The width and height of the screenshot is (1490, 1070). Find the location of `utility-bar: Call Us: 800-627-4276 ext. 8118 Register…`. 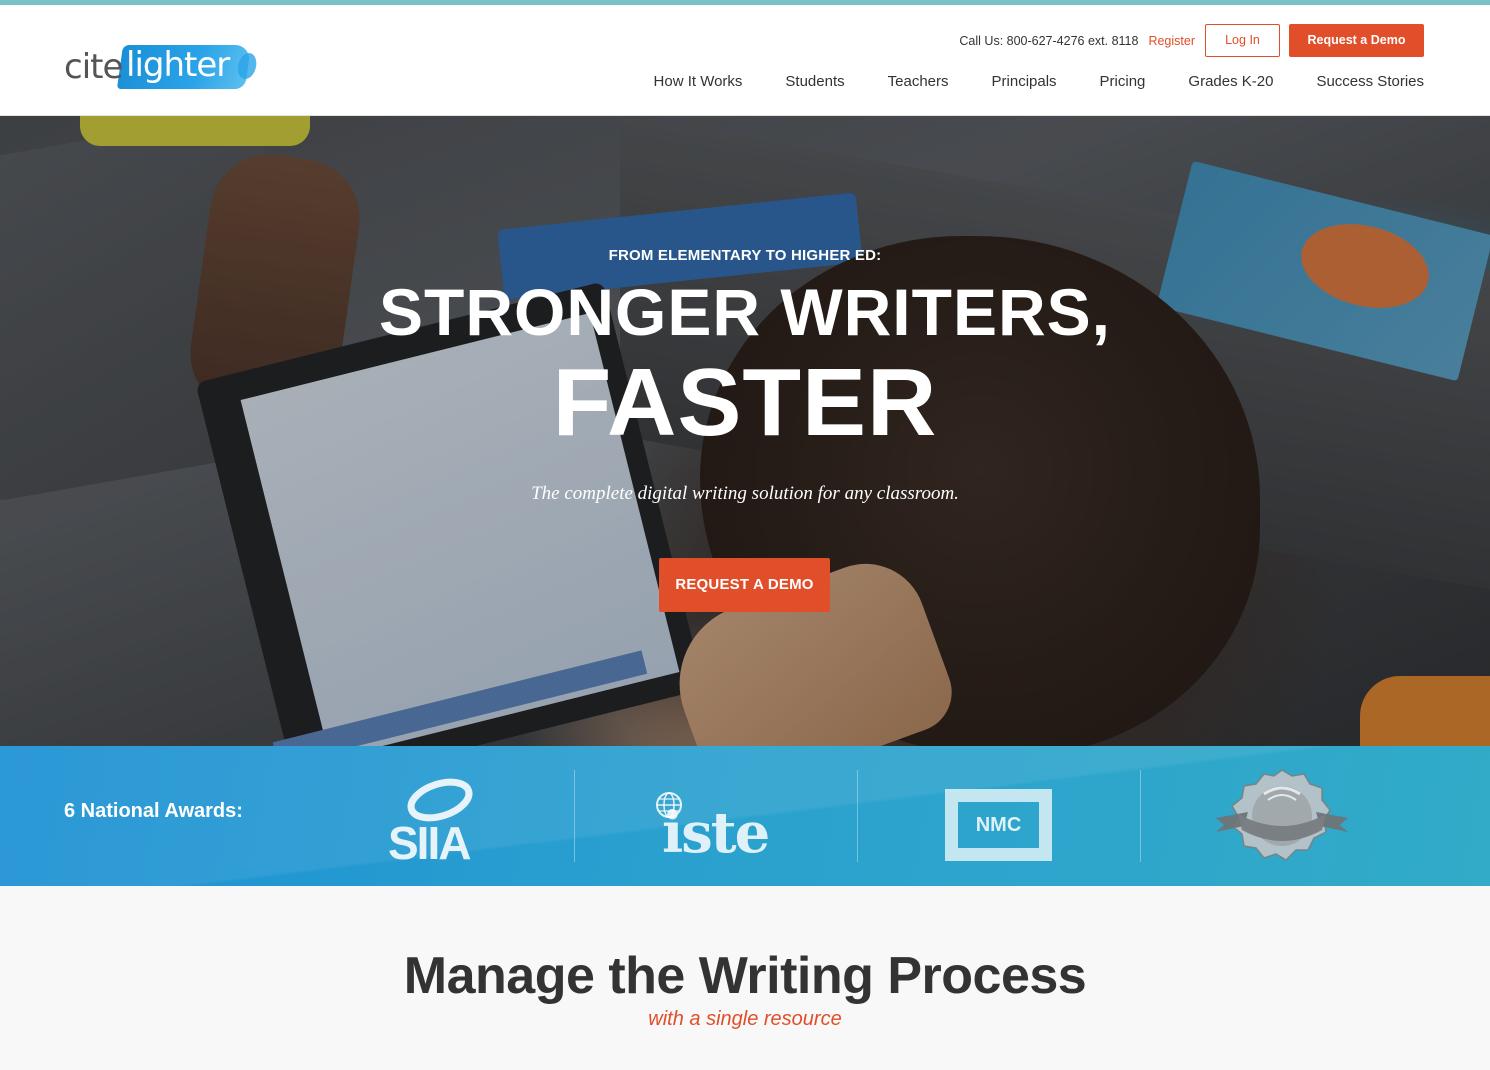

utility-bar: Call Us: 800-627-4276 ext. 8118 Register… is located at coordinates (1191, 40).